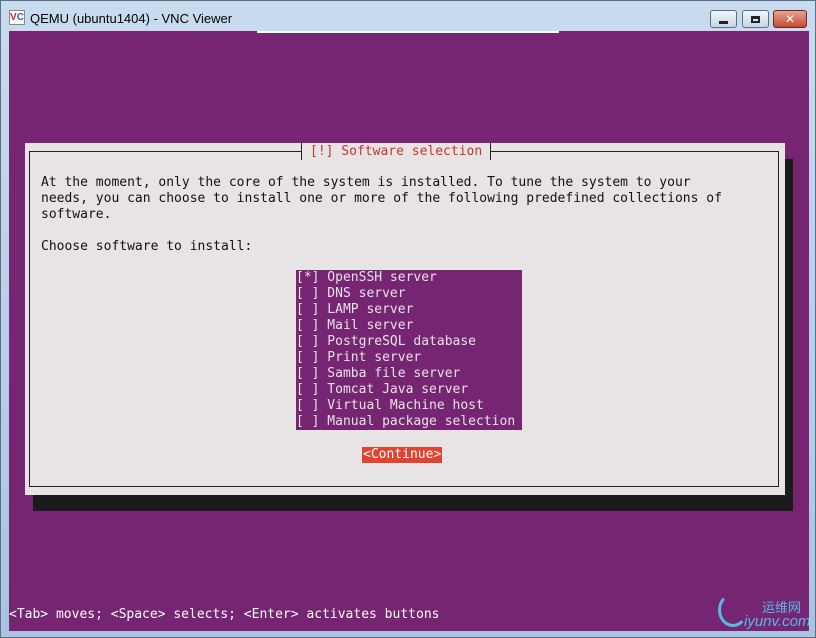 The height and width of the screenshot is (638, 816). I want to click on checklist-item-samba: [ ] Samba file server, so click(409, 374).